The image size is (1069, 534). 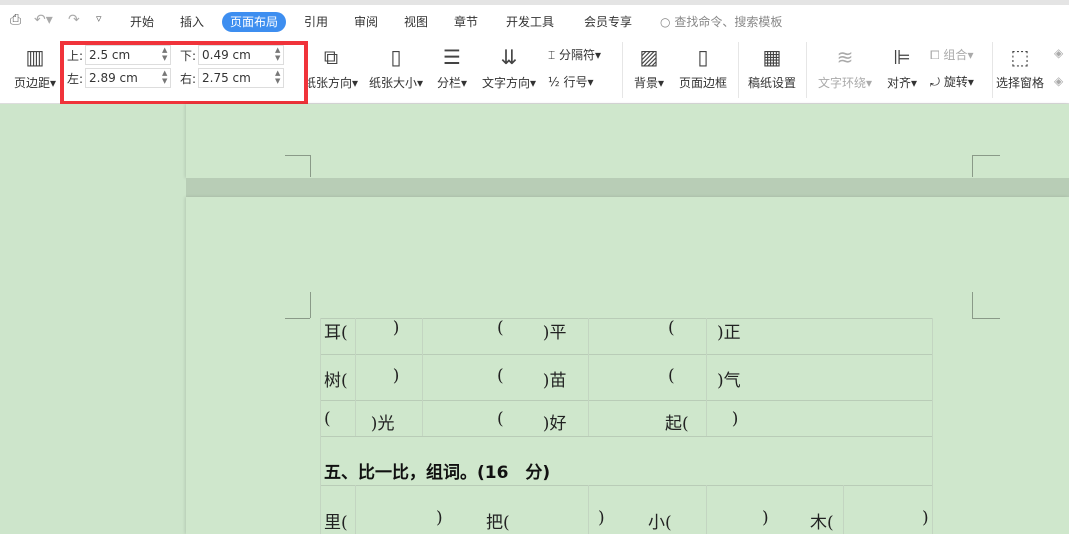 What do you see at coordinates (466, 22) in the screenshot?
I see `tab-chapter: 章节` at bounding box center [466, 22].